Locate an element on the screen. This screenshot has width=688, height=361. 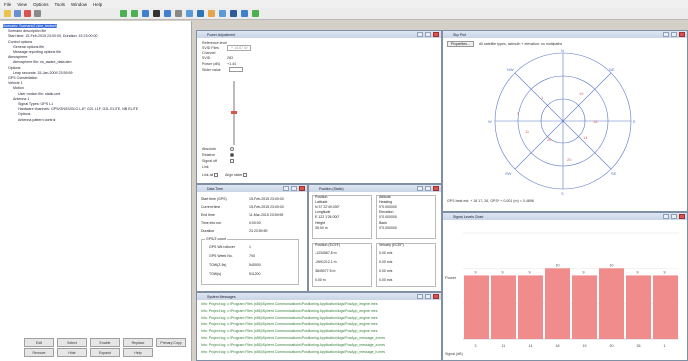
tree-action-button: Hide is located at coordinates (72, 352).